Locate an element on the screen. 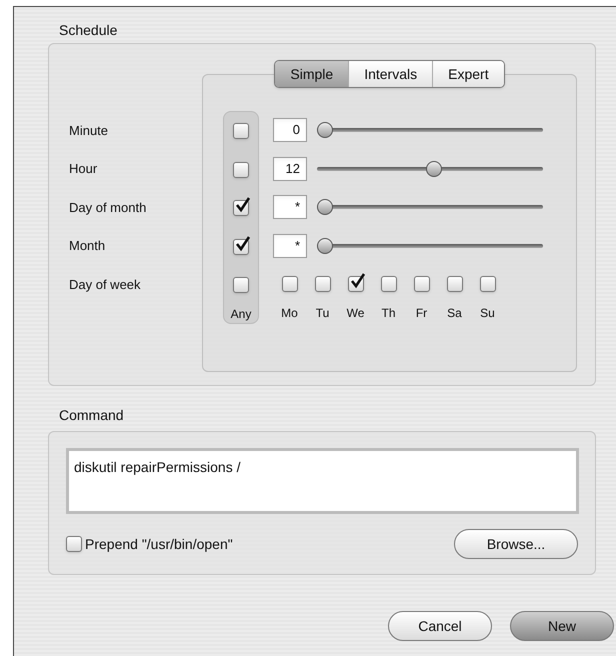  day-label: Mo is located at coordinates (289, 313).